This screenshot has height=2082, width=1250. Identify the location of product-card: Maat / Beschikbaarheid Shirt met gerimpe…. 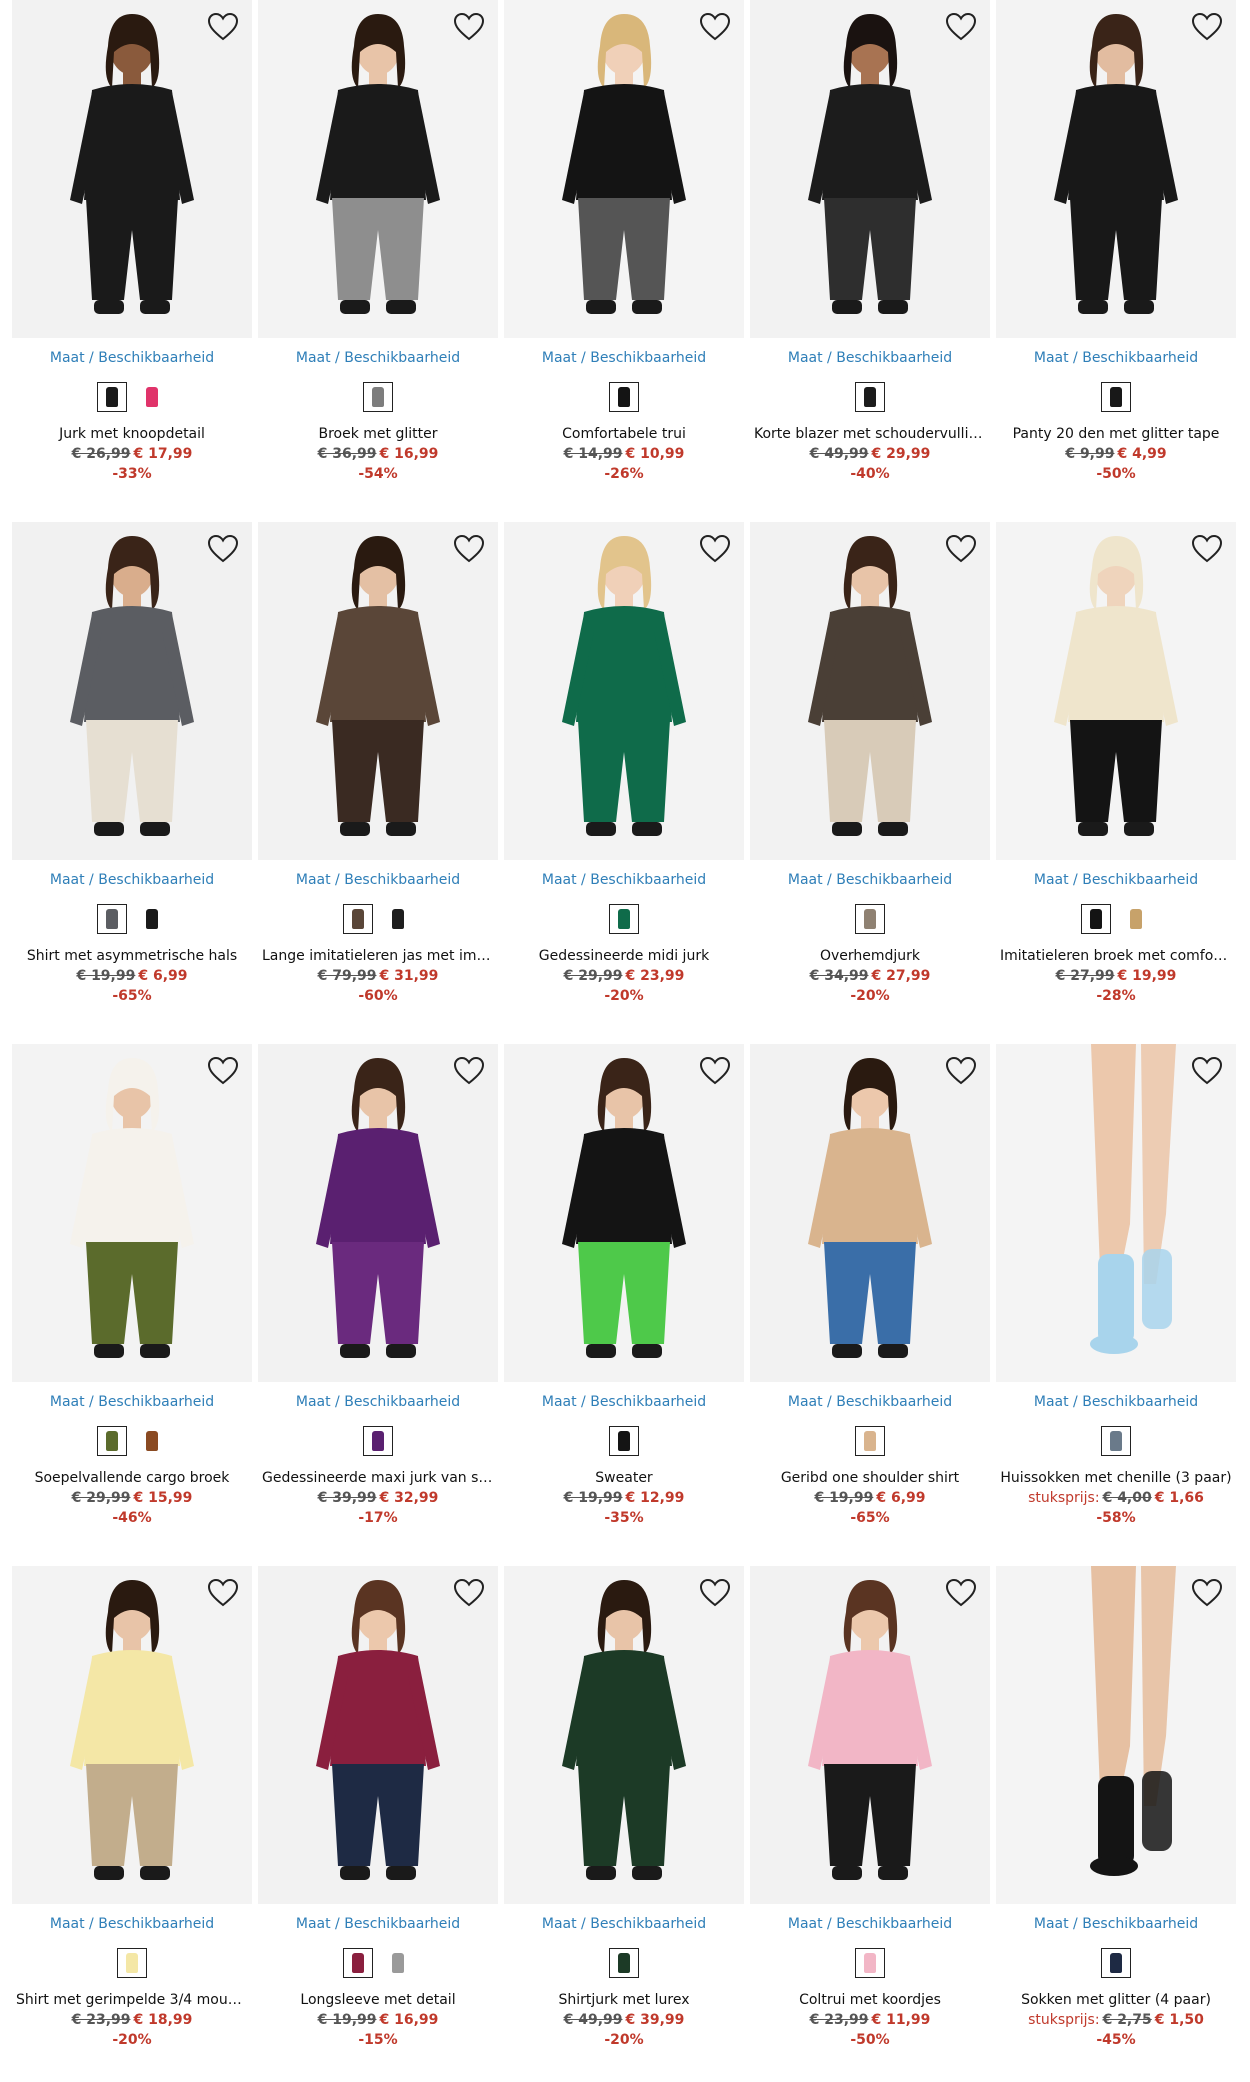
(132, 1824).